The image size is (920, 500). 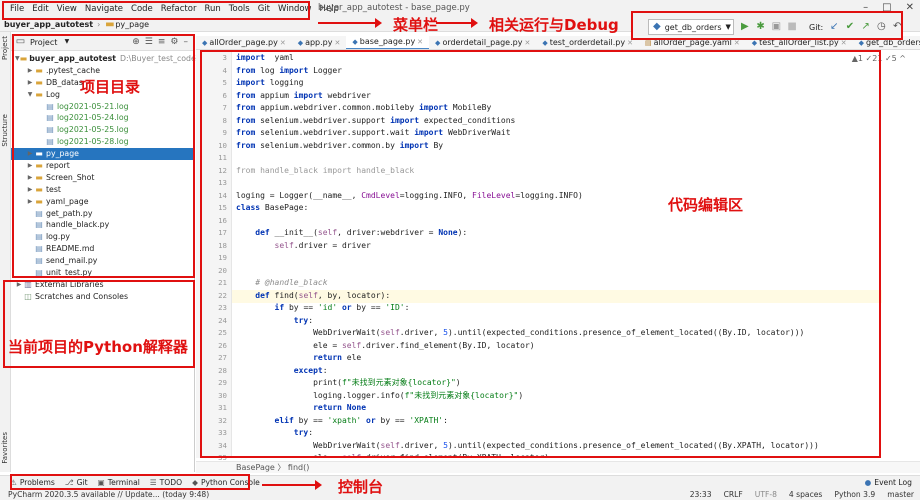 What do you see at coordinates (900, 494) in the screenshot?
I see `git-branch: master` at bounding box center [900, 494].